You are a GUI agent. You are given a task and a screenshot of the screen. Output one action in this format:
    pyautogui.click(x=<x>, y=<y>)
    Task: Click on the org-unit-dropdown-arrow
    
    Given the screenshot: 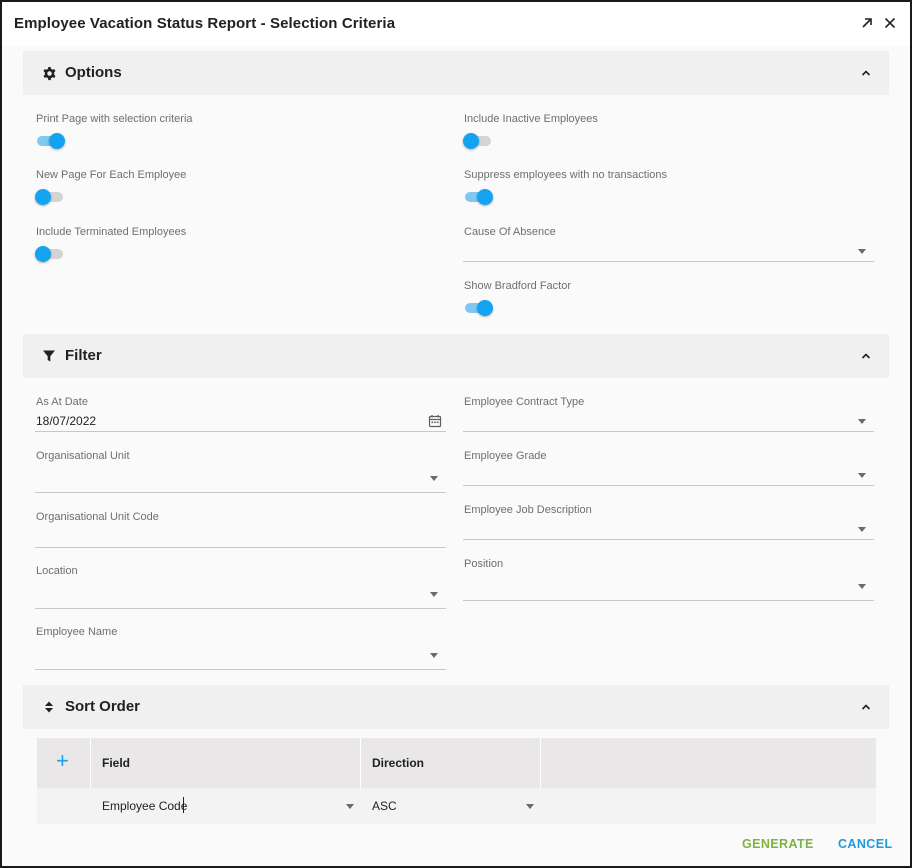 What is the action you would take?
    pyautogui.click(x=434, y=478)
    